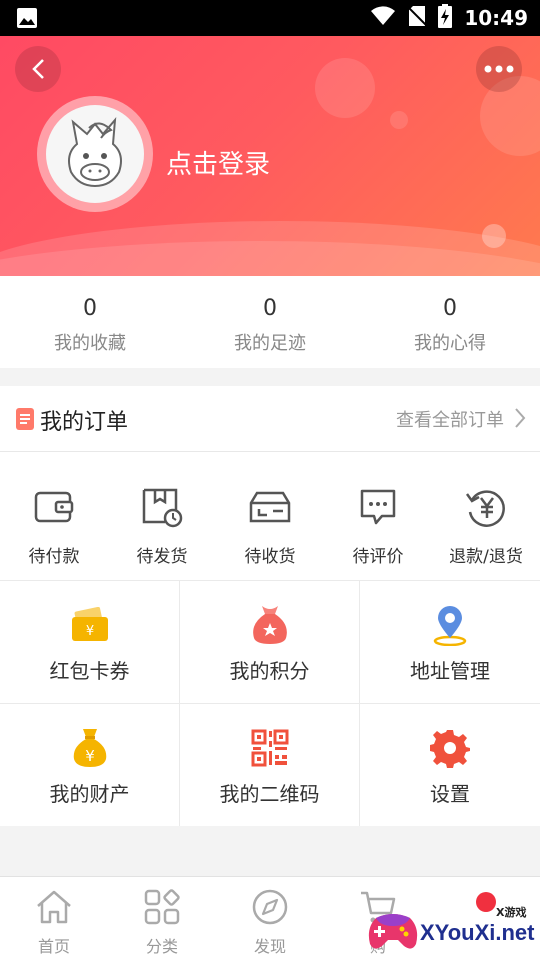  I want to click on grid-label: 设置, so click(450, 794).